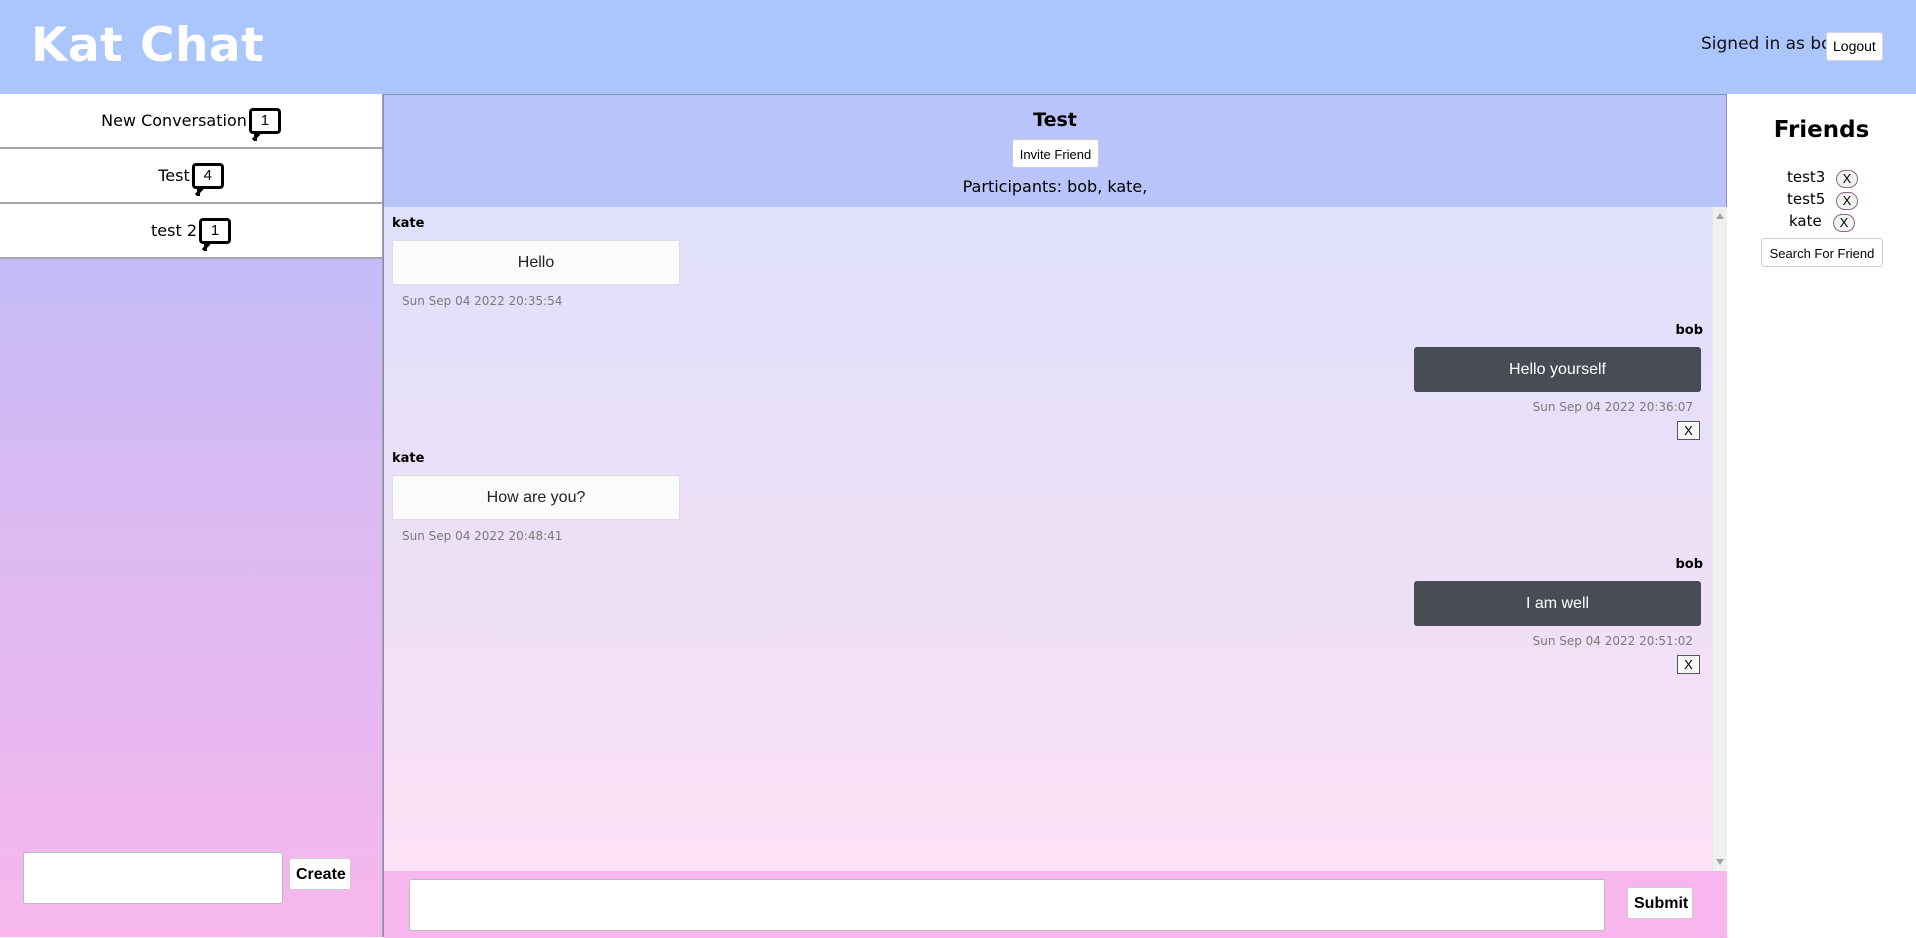 The image size is (1916, 938). I want to click on conversation-item-test-2: test 2 1, so click(191, 231).